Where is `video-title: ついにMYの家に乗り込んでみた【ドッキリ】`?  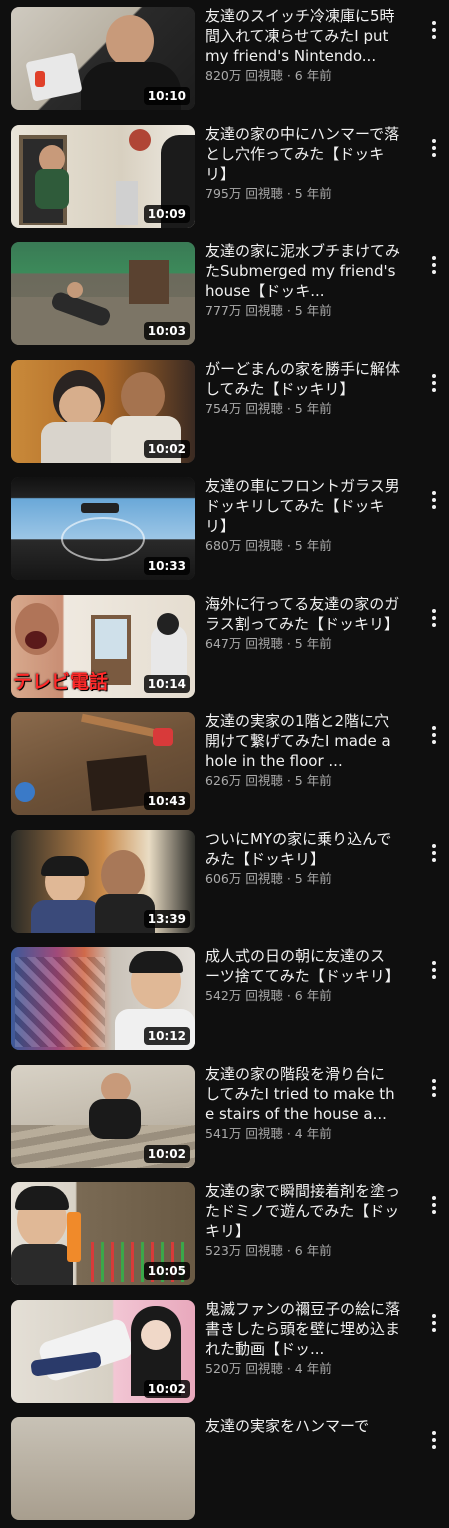
video-title: ついにMYの家に乗り込んでみた【ドッキリ】 is located at coordinates (302, 849).